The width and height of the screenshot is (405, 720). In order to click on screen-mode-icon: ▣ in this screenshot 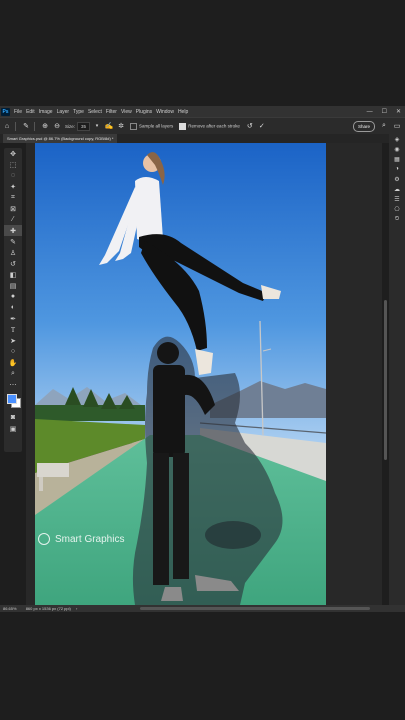, I will do `click(13, 428)`.